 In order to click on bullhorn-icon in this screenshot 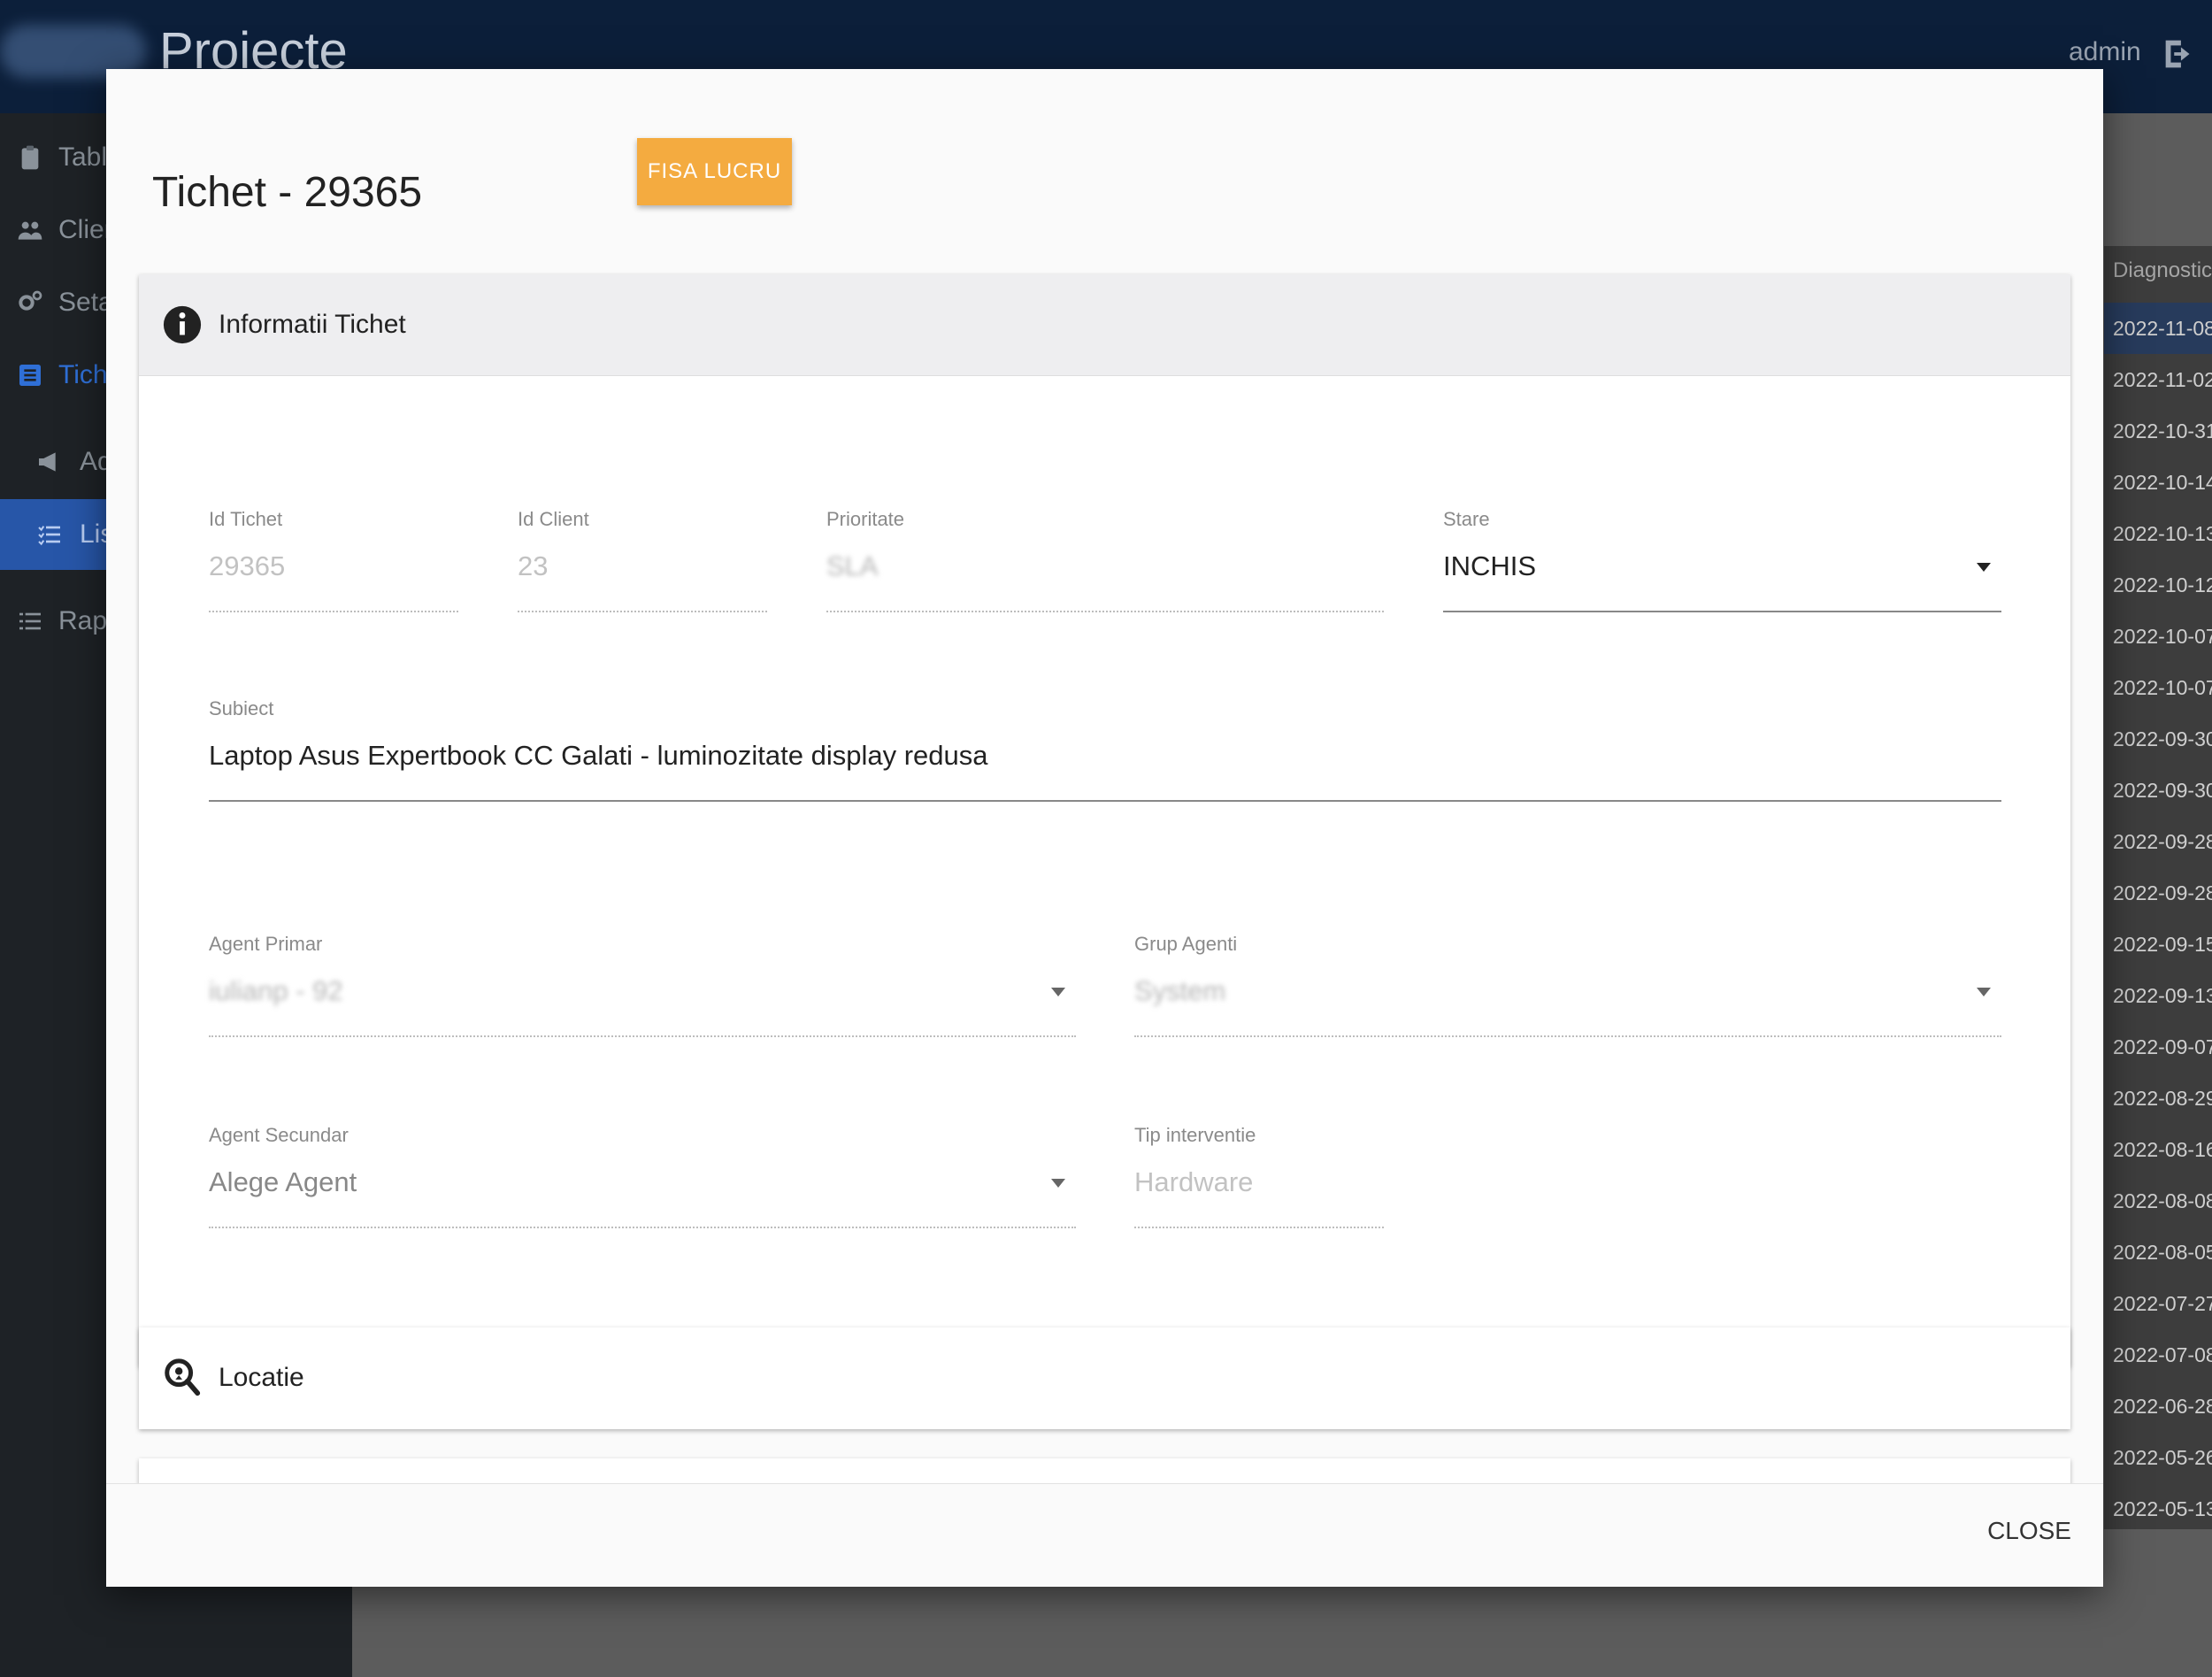, I will do `click(48, 462)`.